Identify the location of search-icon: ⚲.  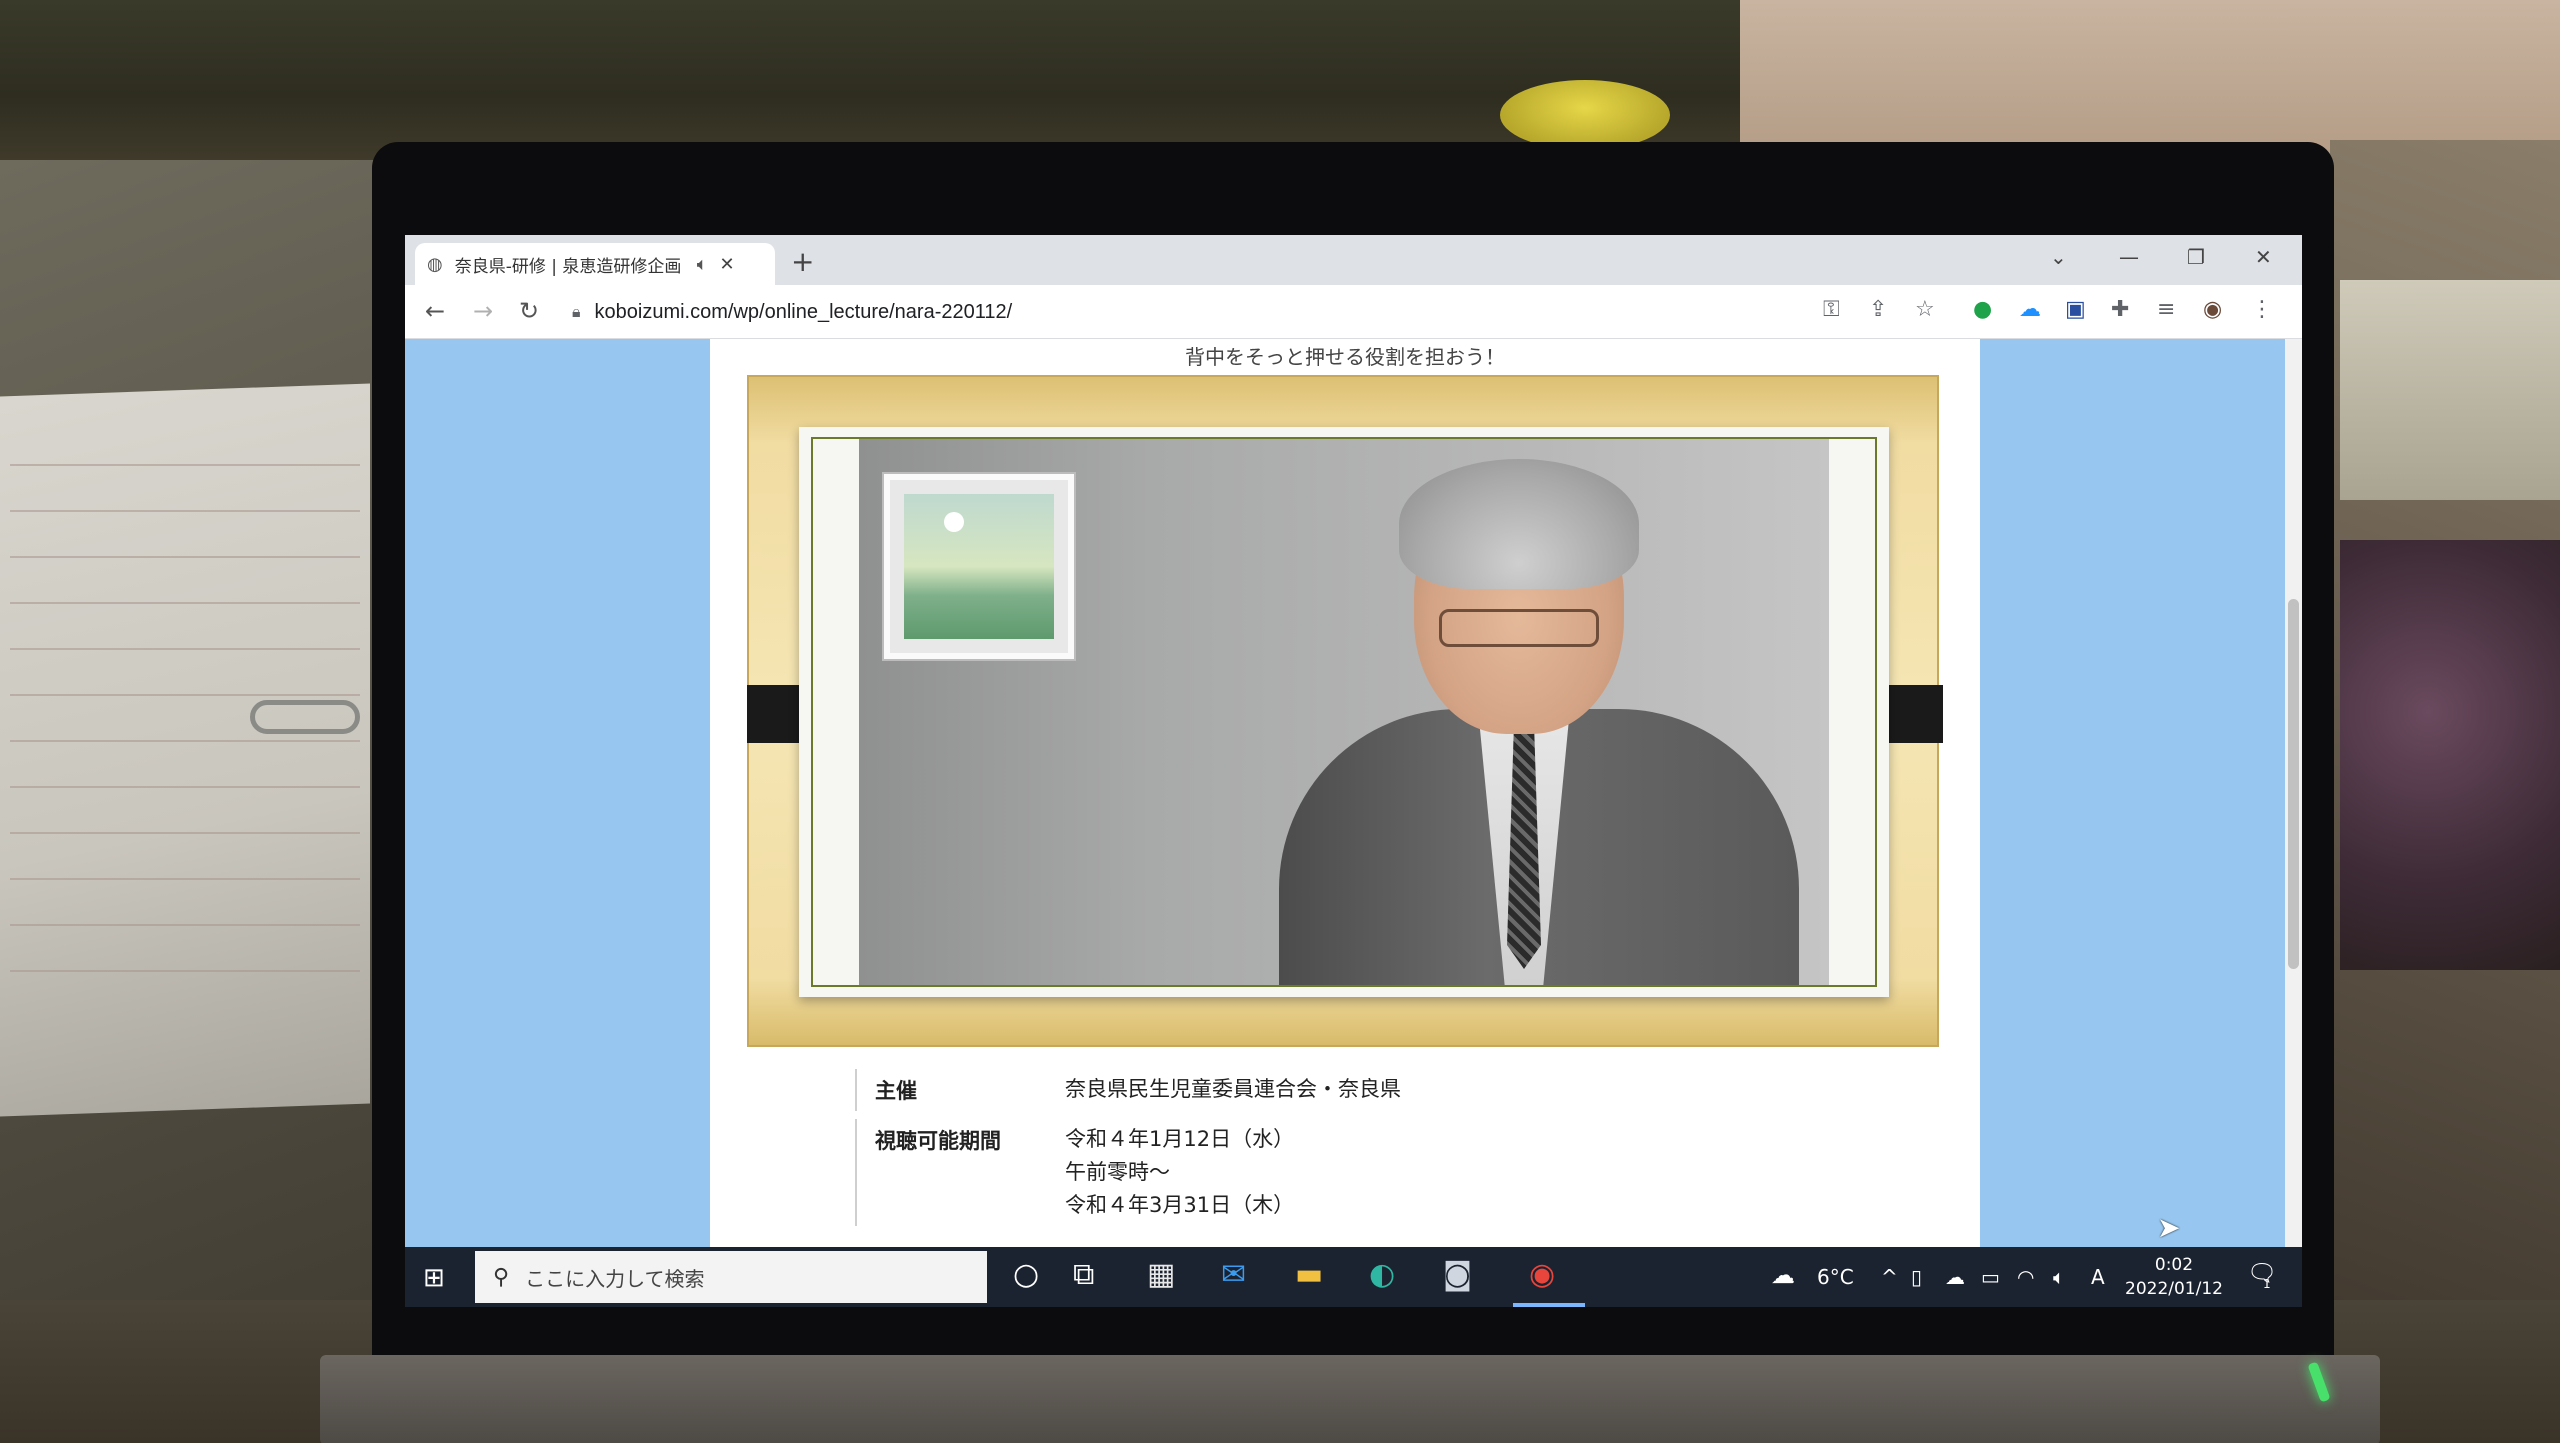
(501, 1277).